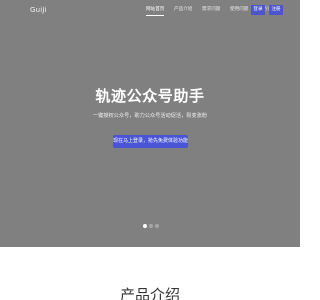  What do you see at coordinates (239, 10) in the screenshot?
I see `nav-item-usage: 使用问题` at bounding box center [239, 10].